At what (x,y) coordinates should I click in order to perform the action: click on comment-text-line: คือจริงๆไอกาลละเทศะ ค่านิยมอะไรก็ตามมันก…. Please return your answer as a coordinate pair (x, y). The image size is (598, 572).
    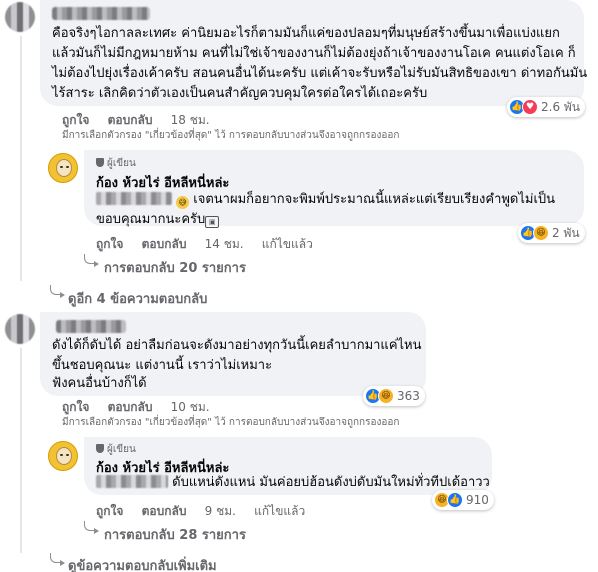
    Looking at the image, I should click on (306, 33).